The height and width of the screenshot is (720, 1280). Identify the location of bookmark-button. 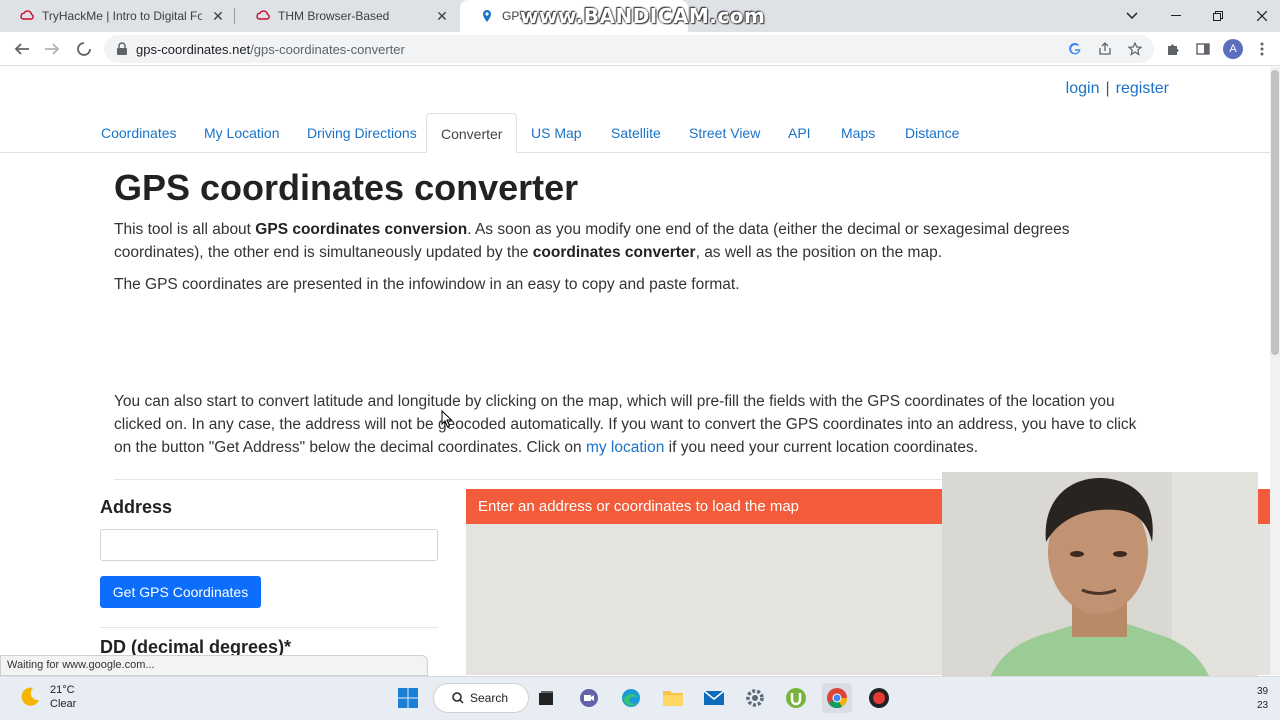
(1135, 49).